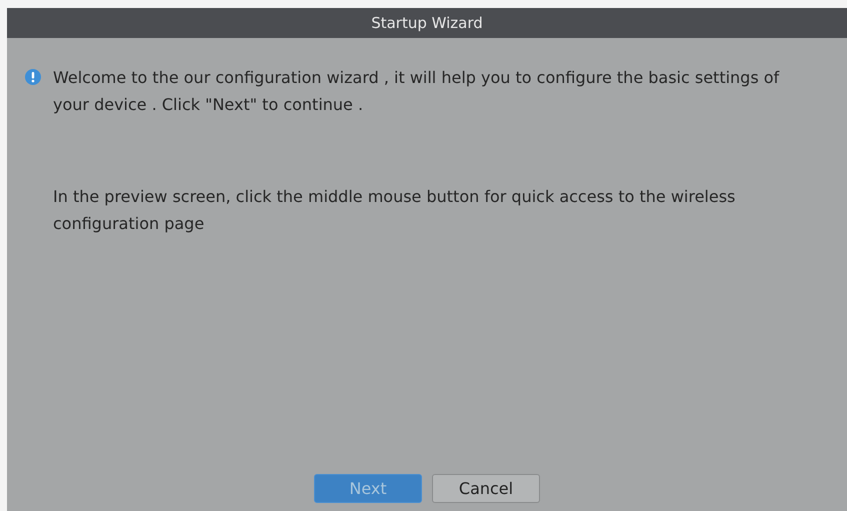 This screenshot has height=511, width=847. I want to click on window-title: Startup Wizard, so click(427, 23).